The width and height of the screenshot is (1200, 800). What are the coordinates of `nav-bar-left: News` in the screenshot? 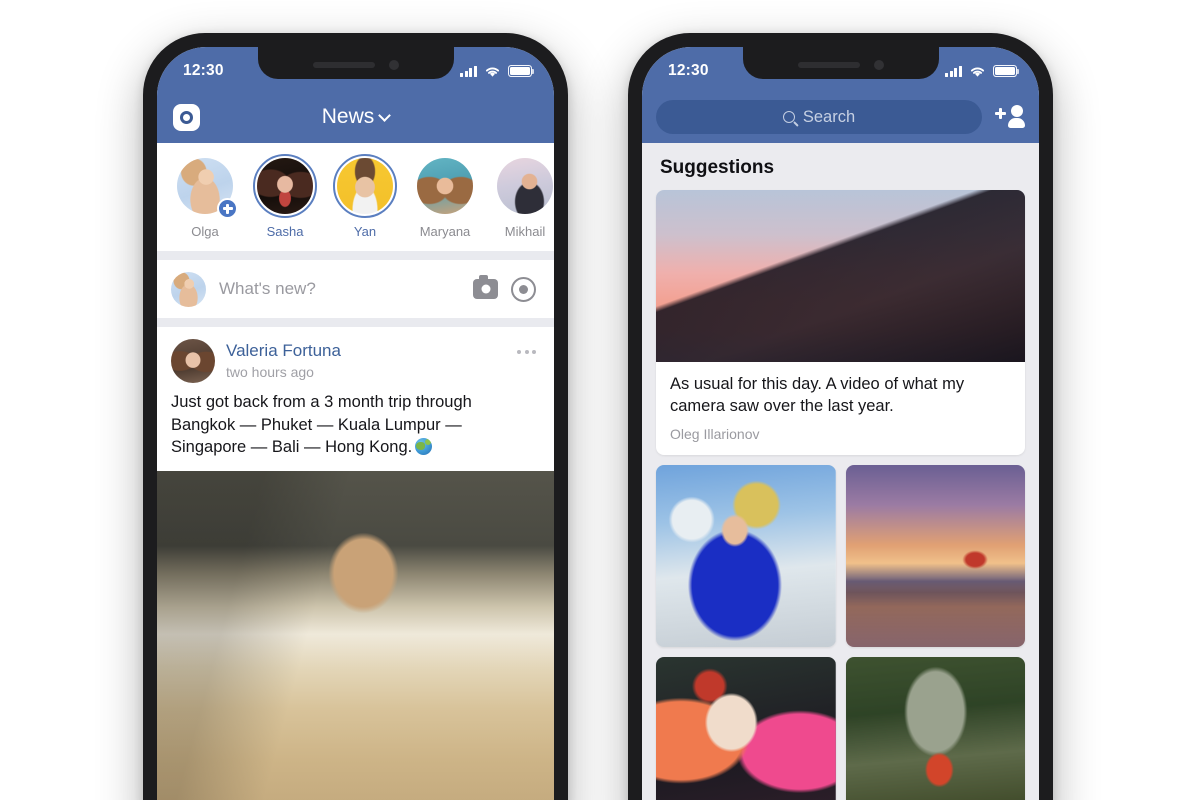 It's located at (355, 117).